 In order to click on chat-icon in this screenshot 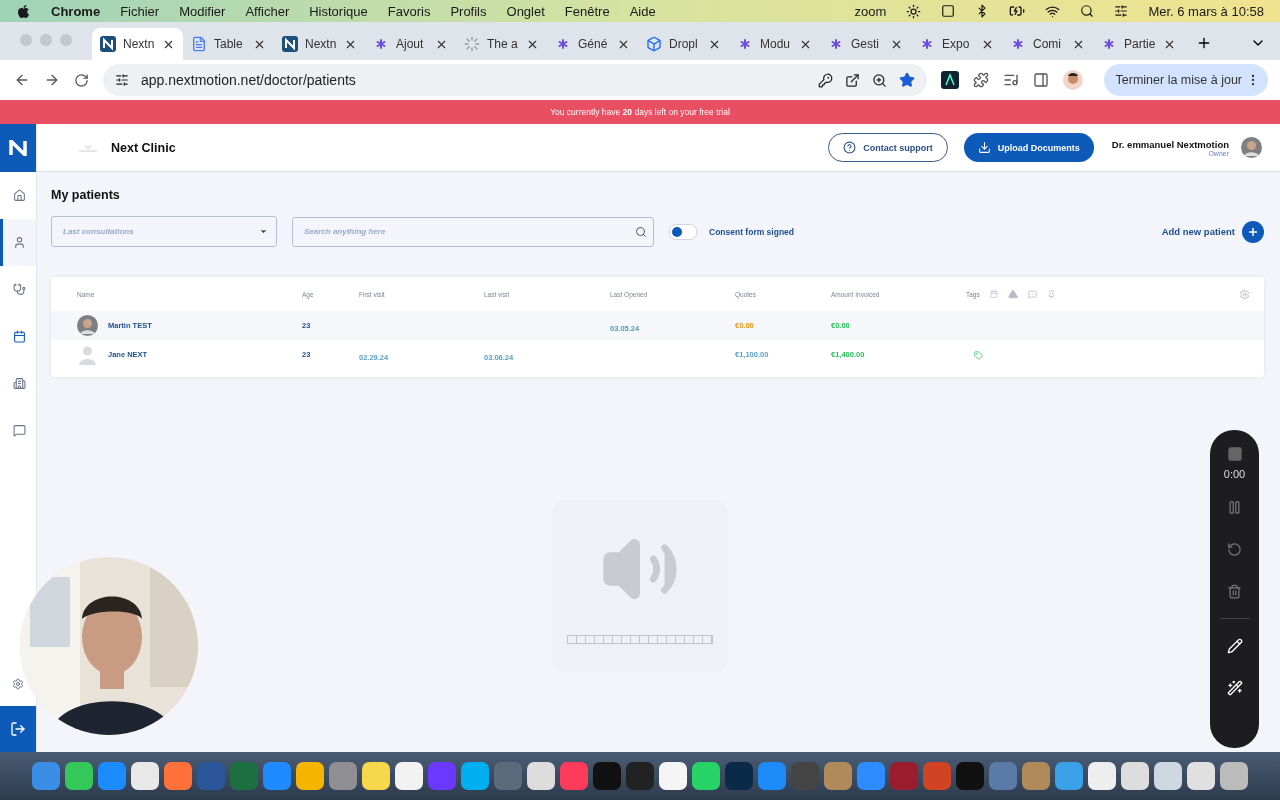, I will do `click(19, 430)`.